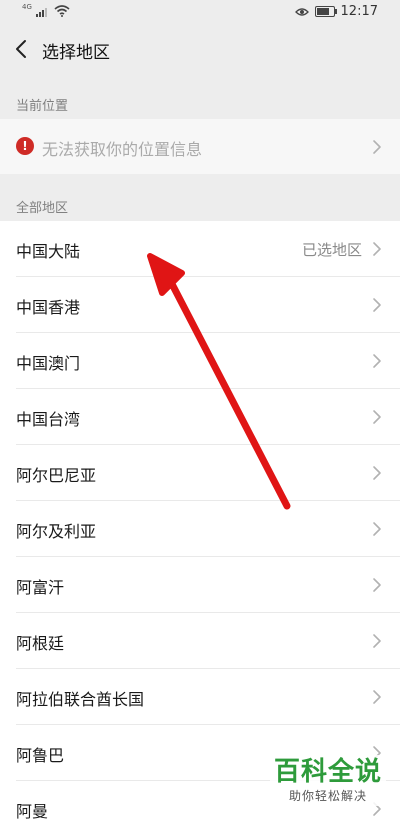 The image size is (400, 837). What do you see at coordinates (40, 643) in the screenshot?
I see `region-name: 阿根廷` at bounding box center [40, 643].